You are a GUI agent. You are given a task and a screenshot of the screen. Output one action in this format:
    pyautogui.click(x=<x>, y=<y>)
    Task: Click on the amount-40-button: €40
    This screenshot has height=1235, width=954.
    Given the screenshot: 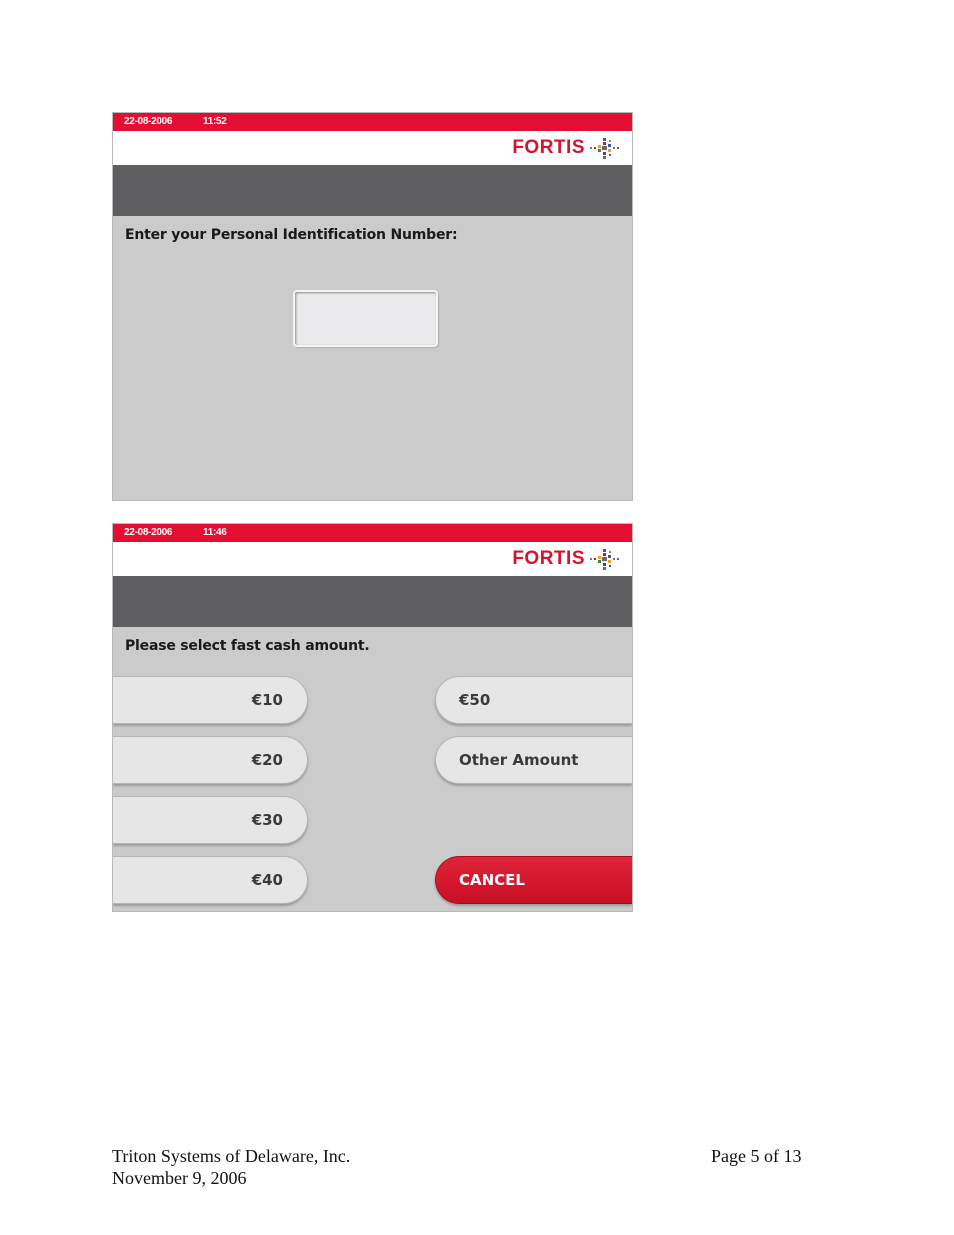 What is the action you would take?
    pyautogui.click(x=210, y=880)
    